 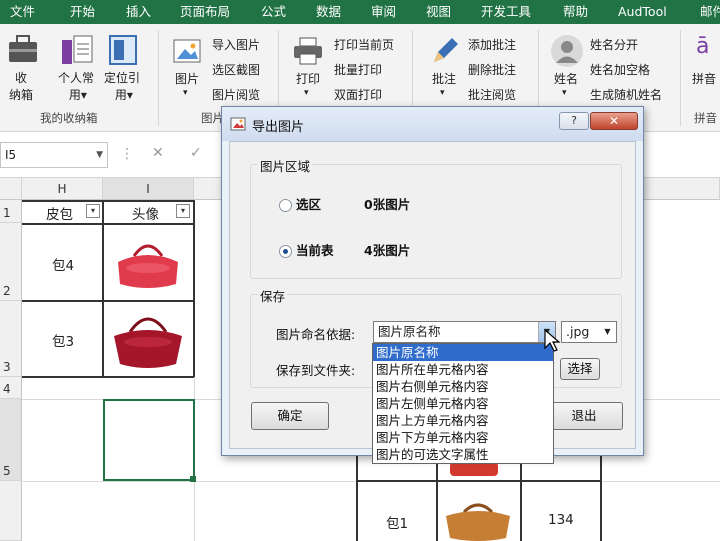 I want to click on add-annotation-button: 添加批注, so click(x=492, y=44).